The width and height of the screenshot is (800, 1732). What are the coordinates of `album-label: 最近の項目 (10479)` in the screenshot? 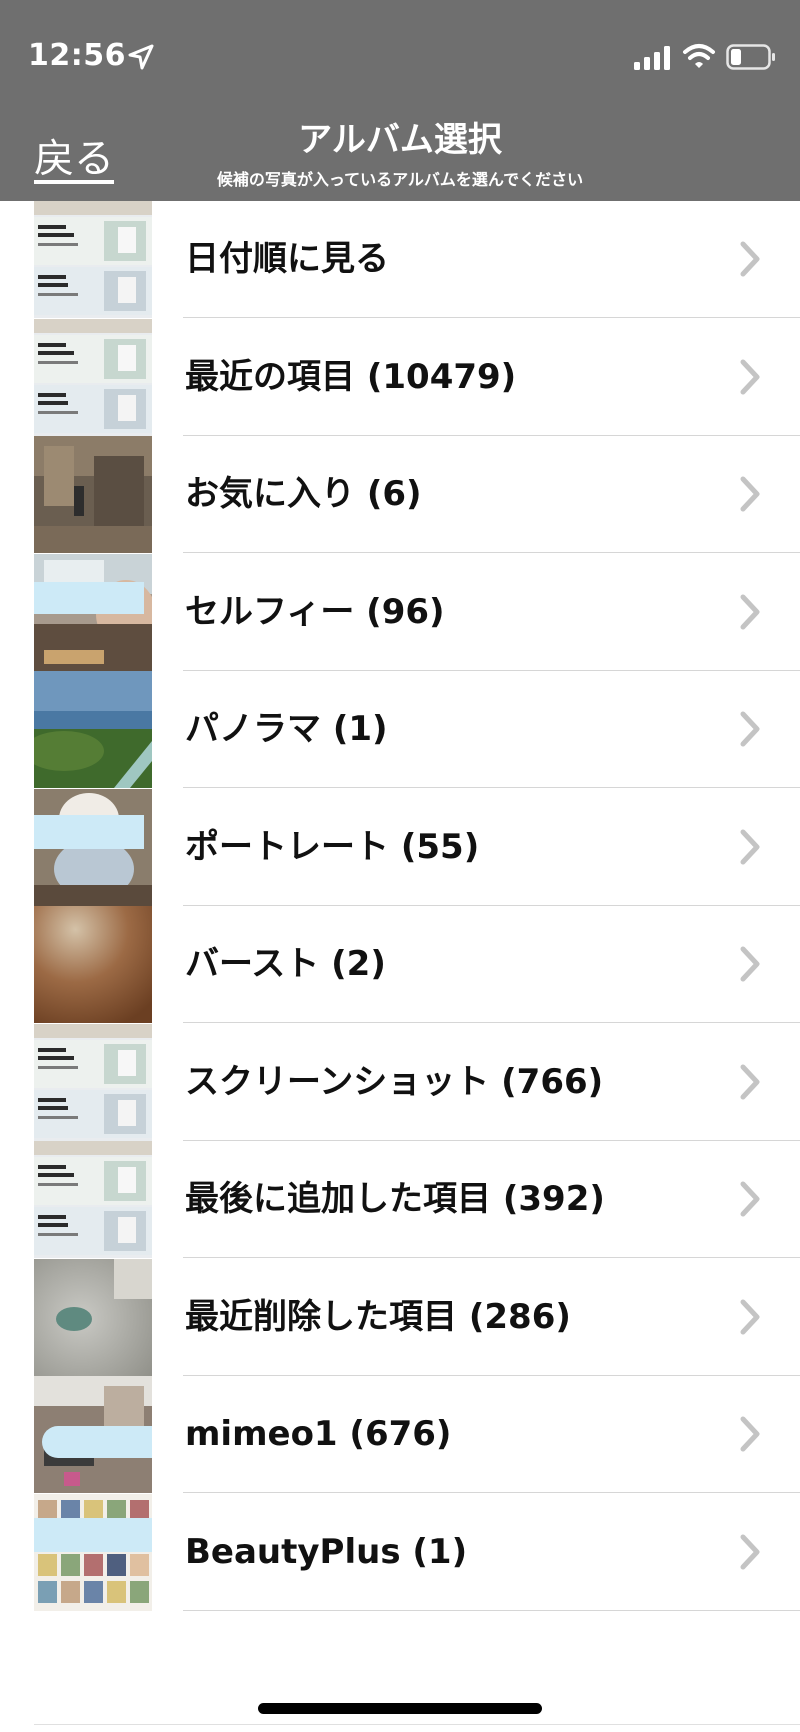 It's located at (351, 376).